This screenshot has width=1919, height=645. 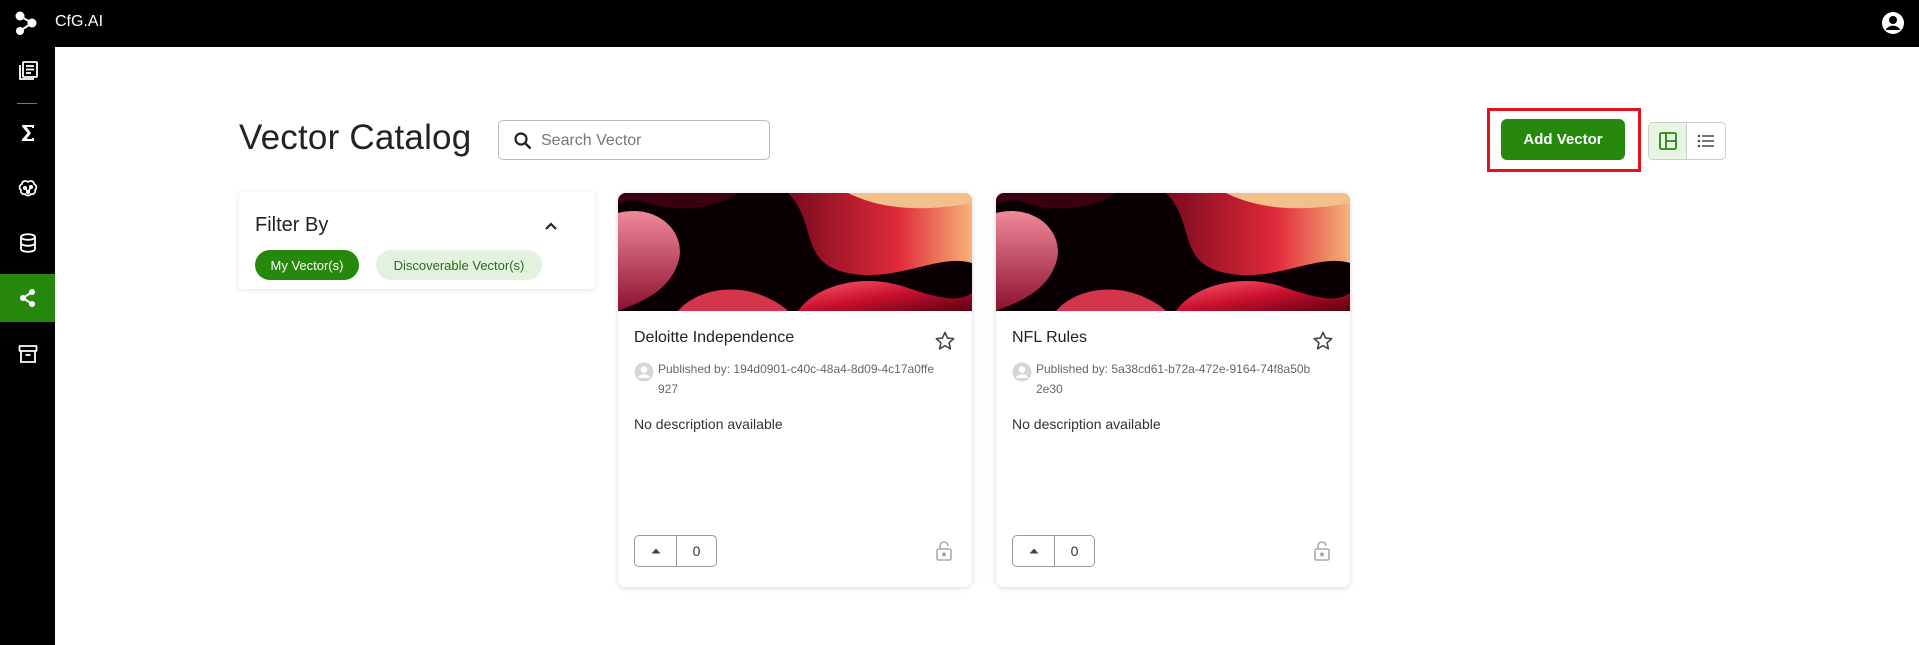 I want to click on search-icon, so click(x=523, y=141).